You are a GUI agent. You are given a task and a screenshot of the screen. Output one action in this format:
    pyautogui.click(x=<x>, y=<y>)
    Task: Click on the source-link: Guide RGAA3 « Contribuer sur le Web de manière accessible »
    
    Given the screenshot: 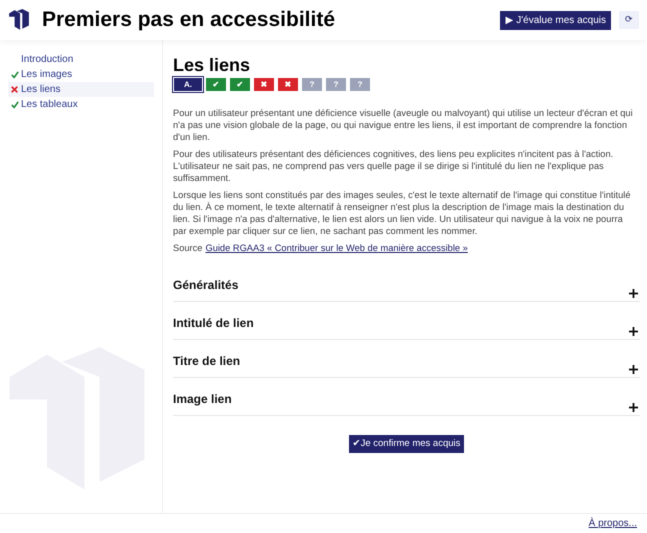 What is the action you would take?
    pyautogui.click(x=336, y=248)
    